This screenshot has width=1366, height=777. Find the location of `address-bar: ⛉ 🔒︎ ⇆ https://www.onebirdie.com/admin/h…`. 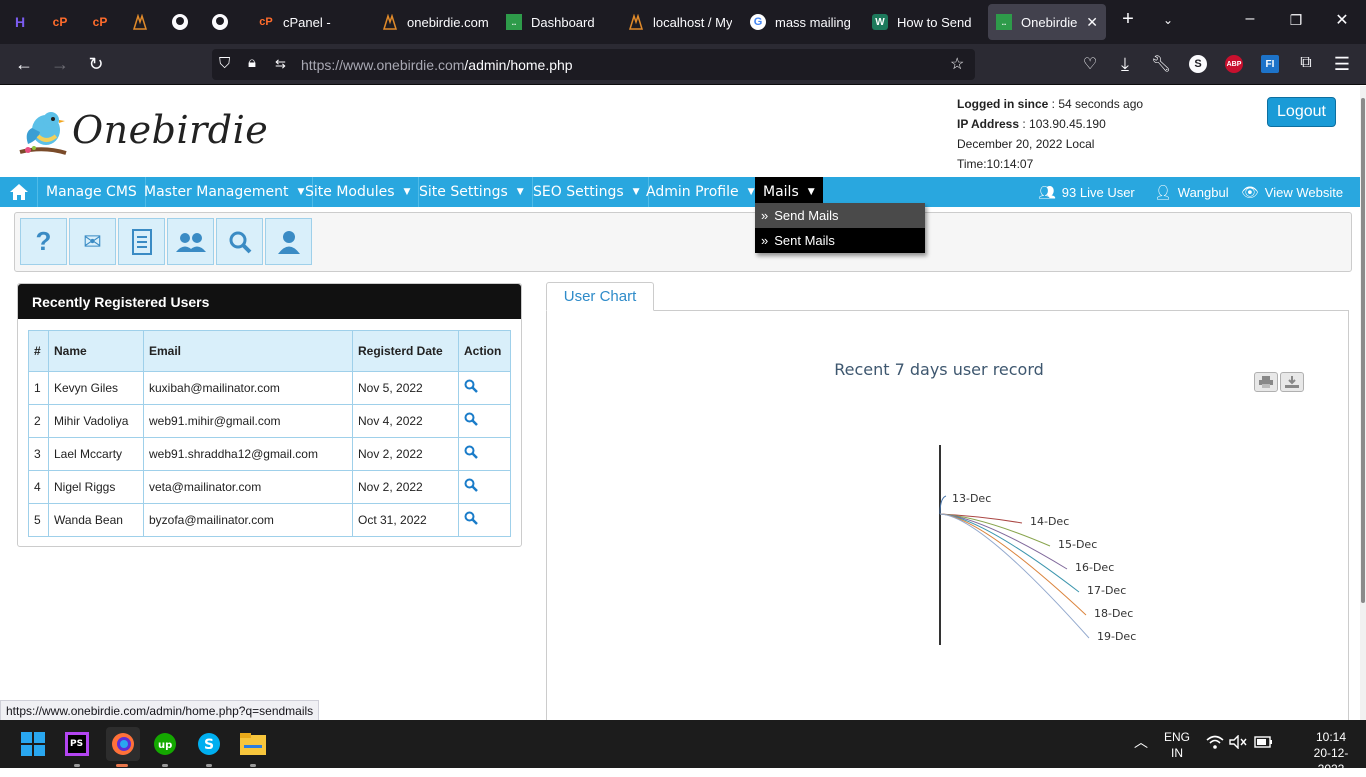

address-bar: ⛉ 🔒︎ ⇆ https://www.onebirdie.com/admin/h… is located at coordinates (593, 64).